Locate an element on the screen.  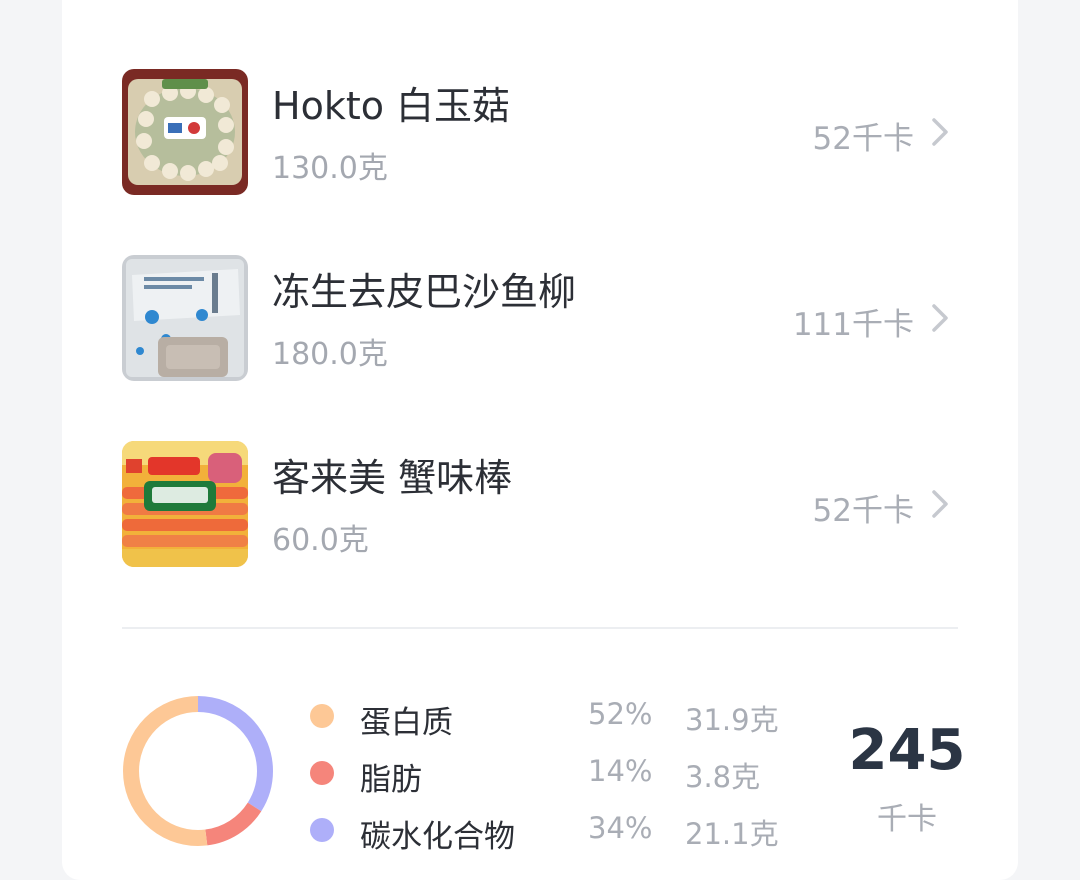
legend-name: 蛋白质 is located at coordinates (406, 723).